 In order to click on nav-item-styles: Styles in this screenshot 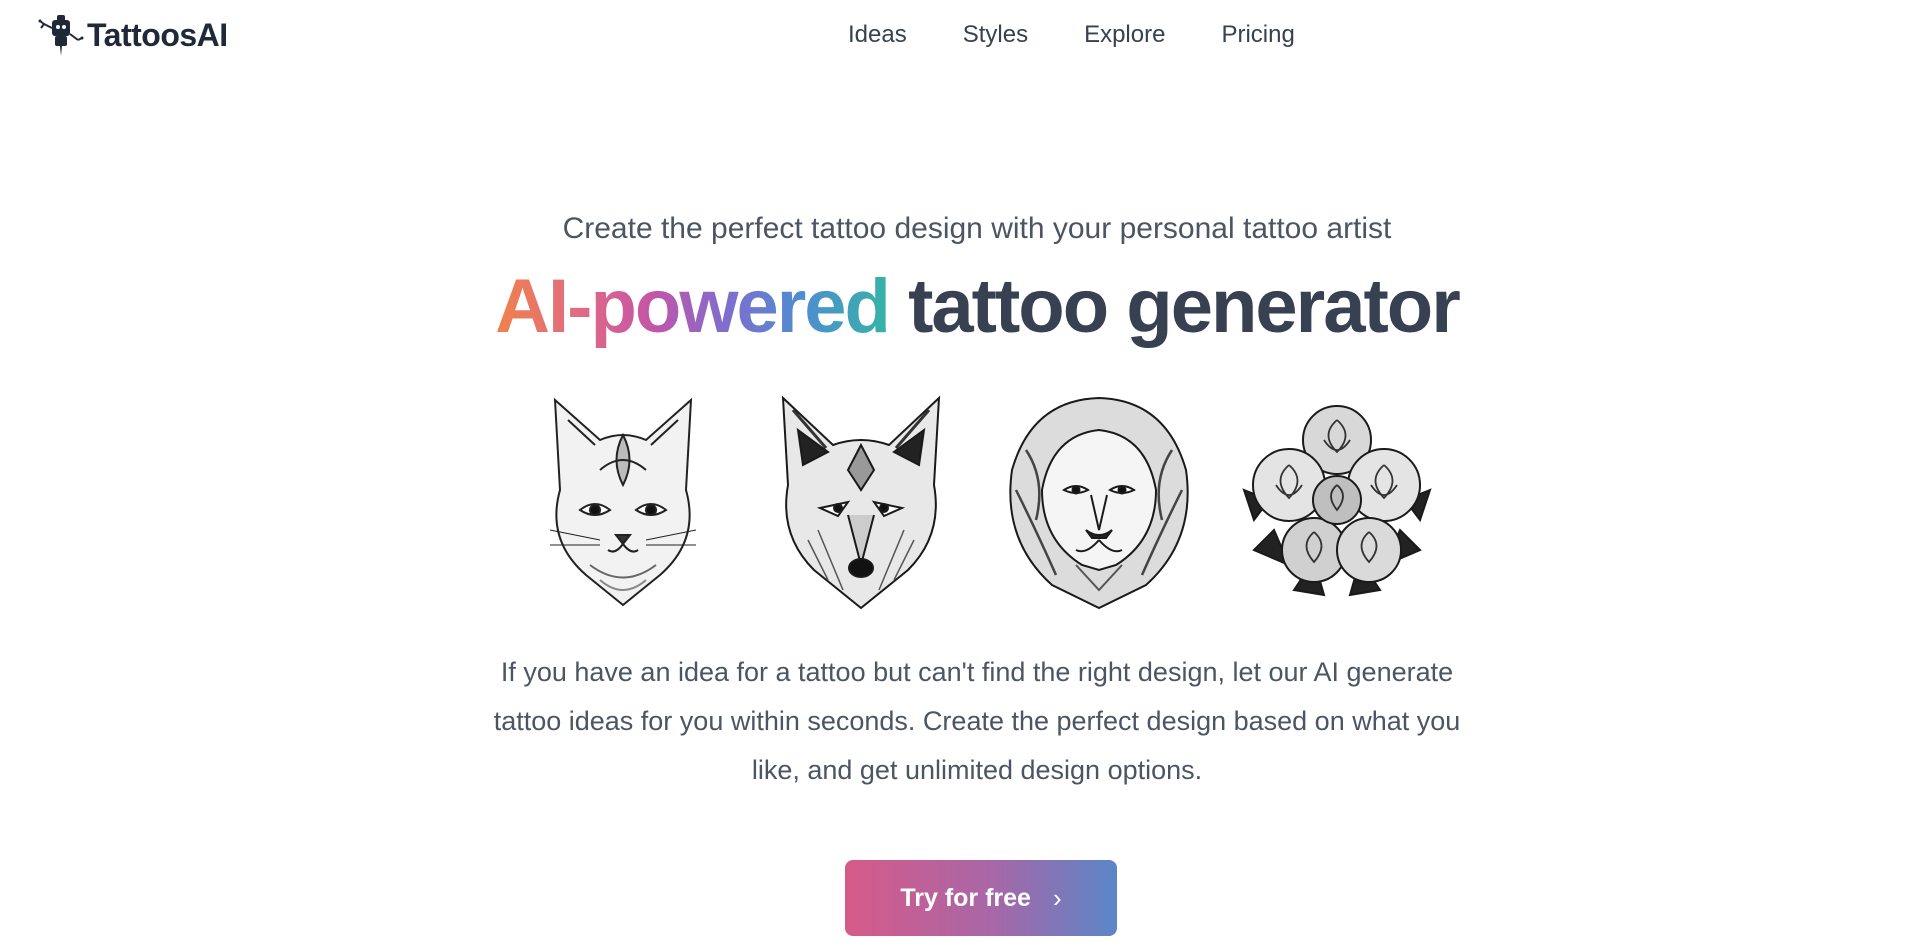, I will do `click(995, 35)`.